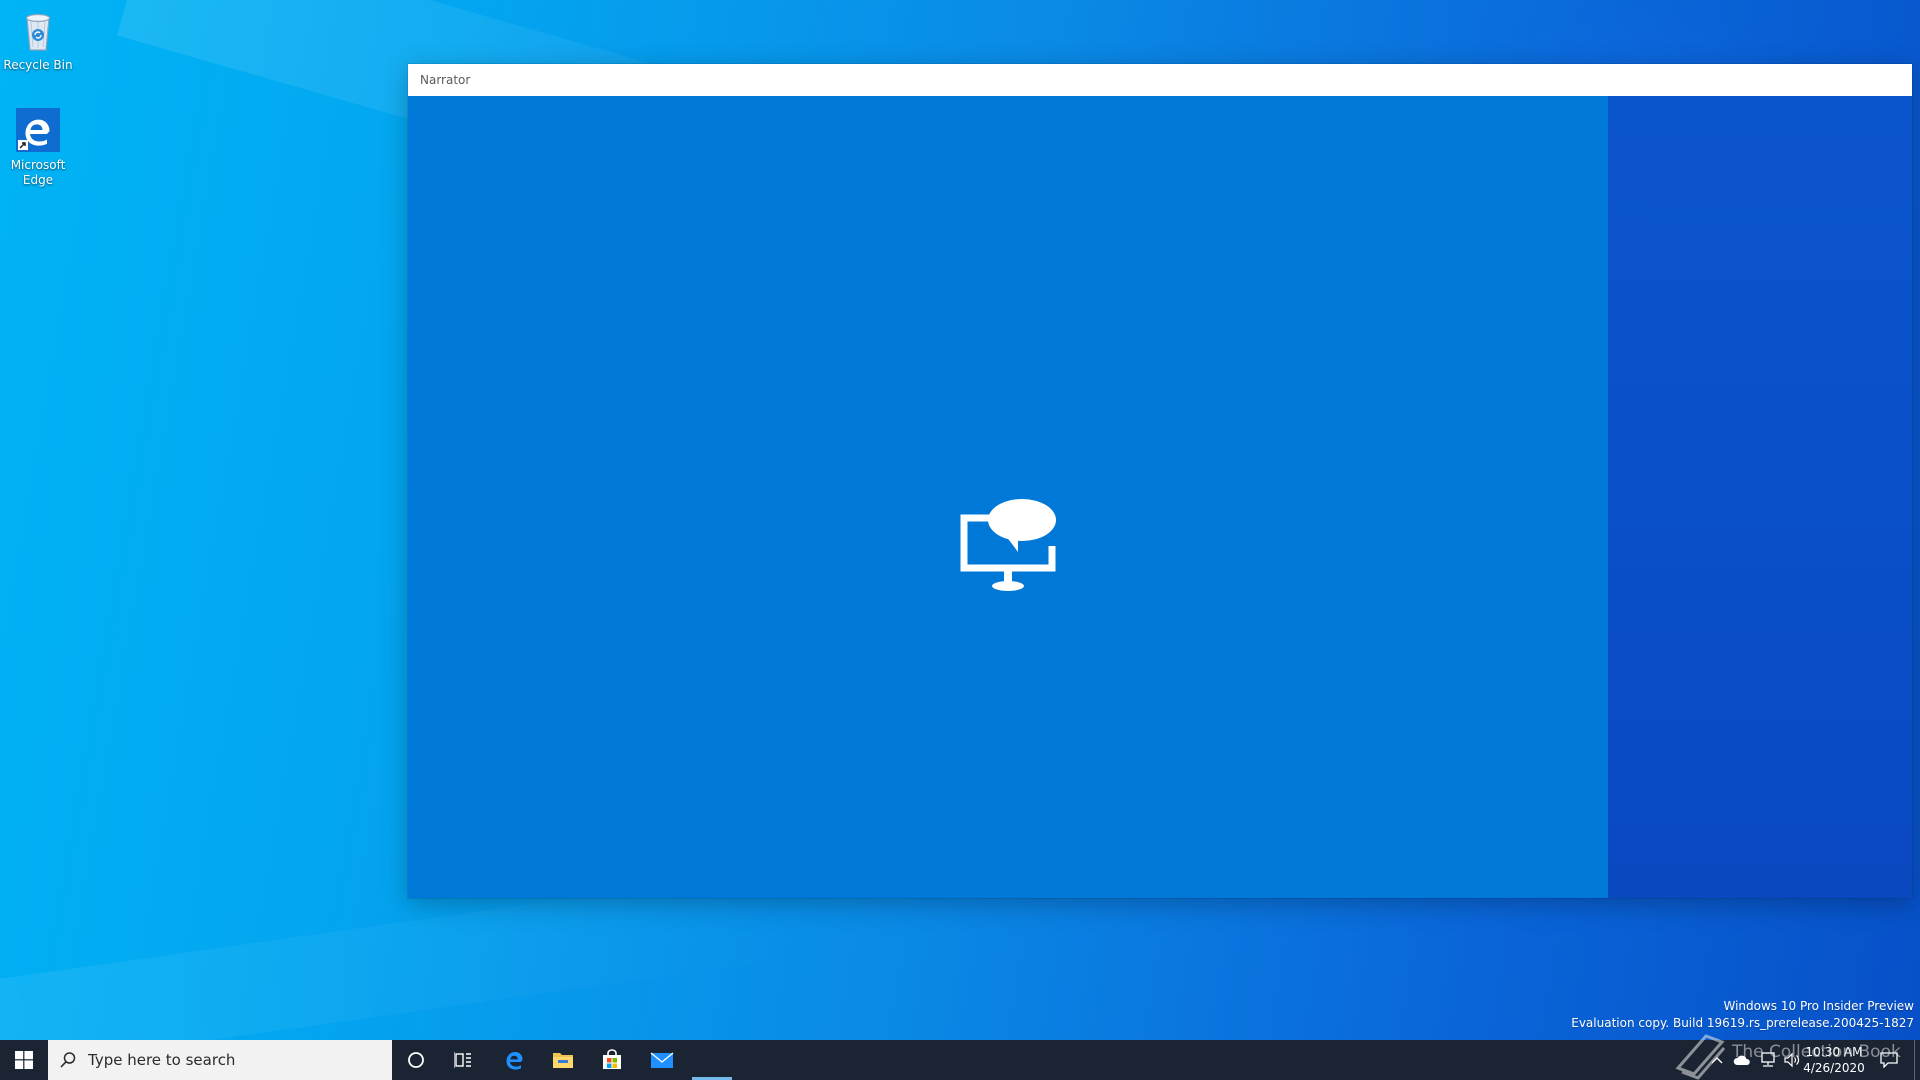  Describe the element at coordinates (38, 30) in the screenshot. I see `recycle-bin-icon` at that location.